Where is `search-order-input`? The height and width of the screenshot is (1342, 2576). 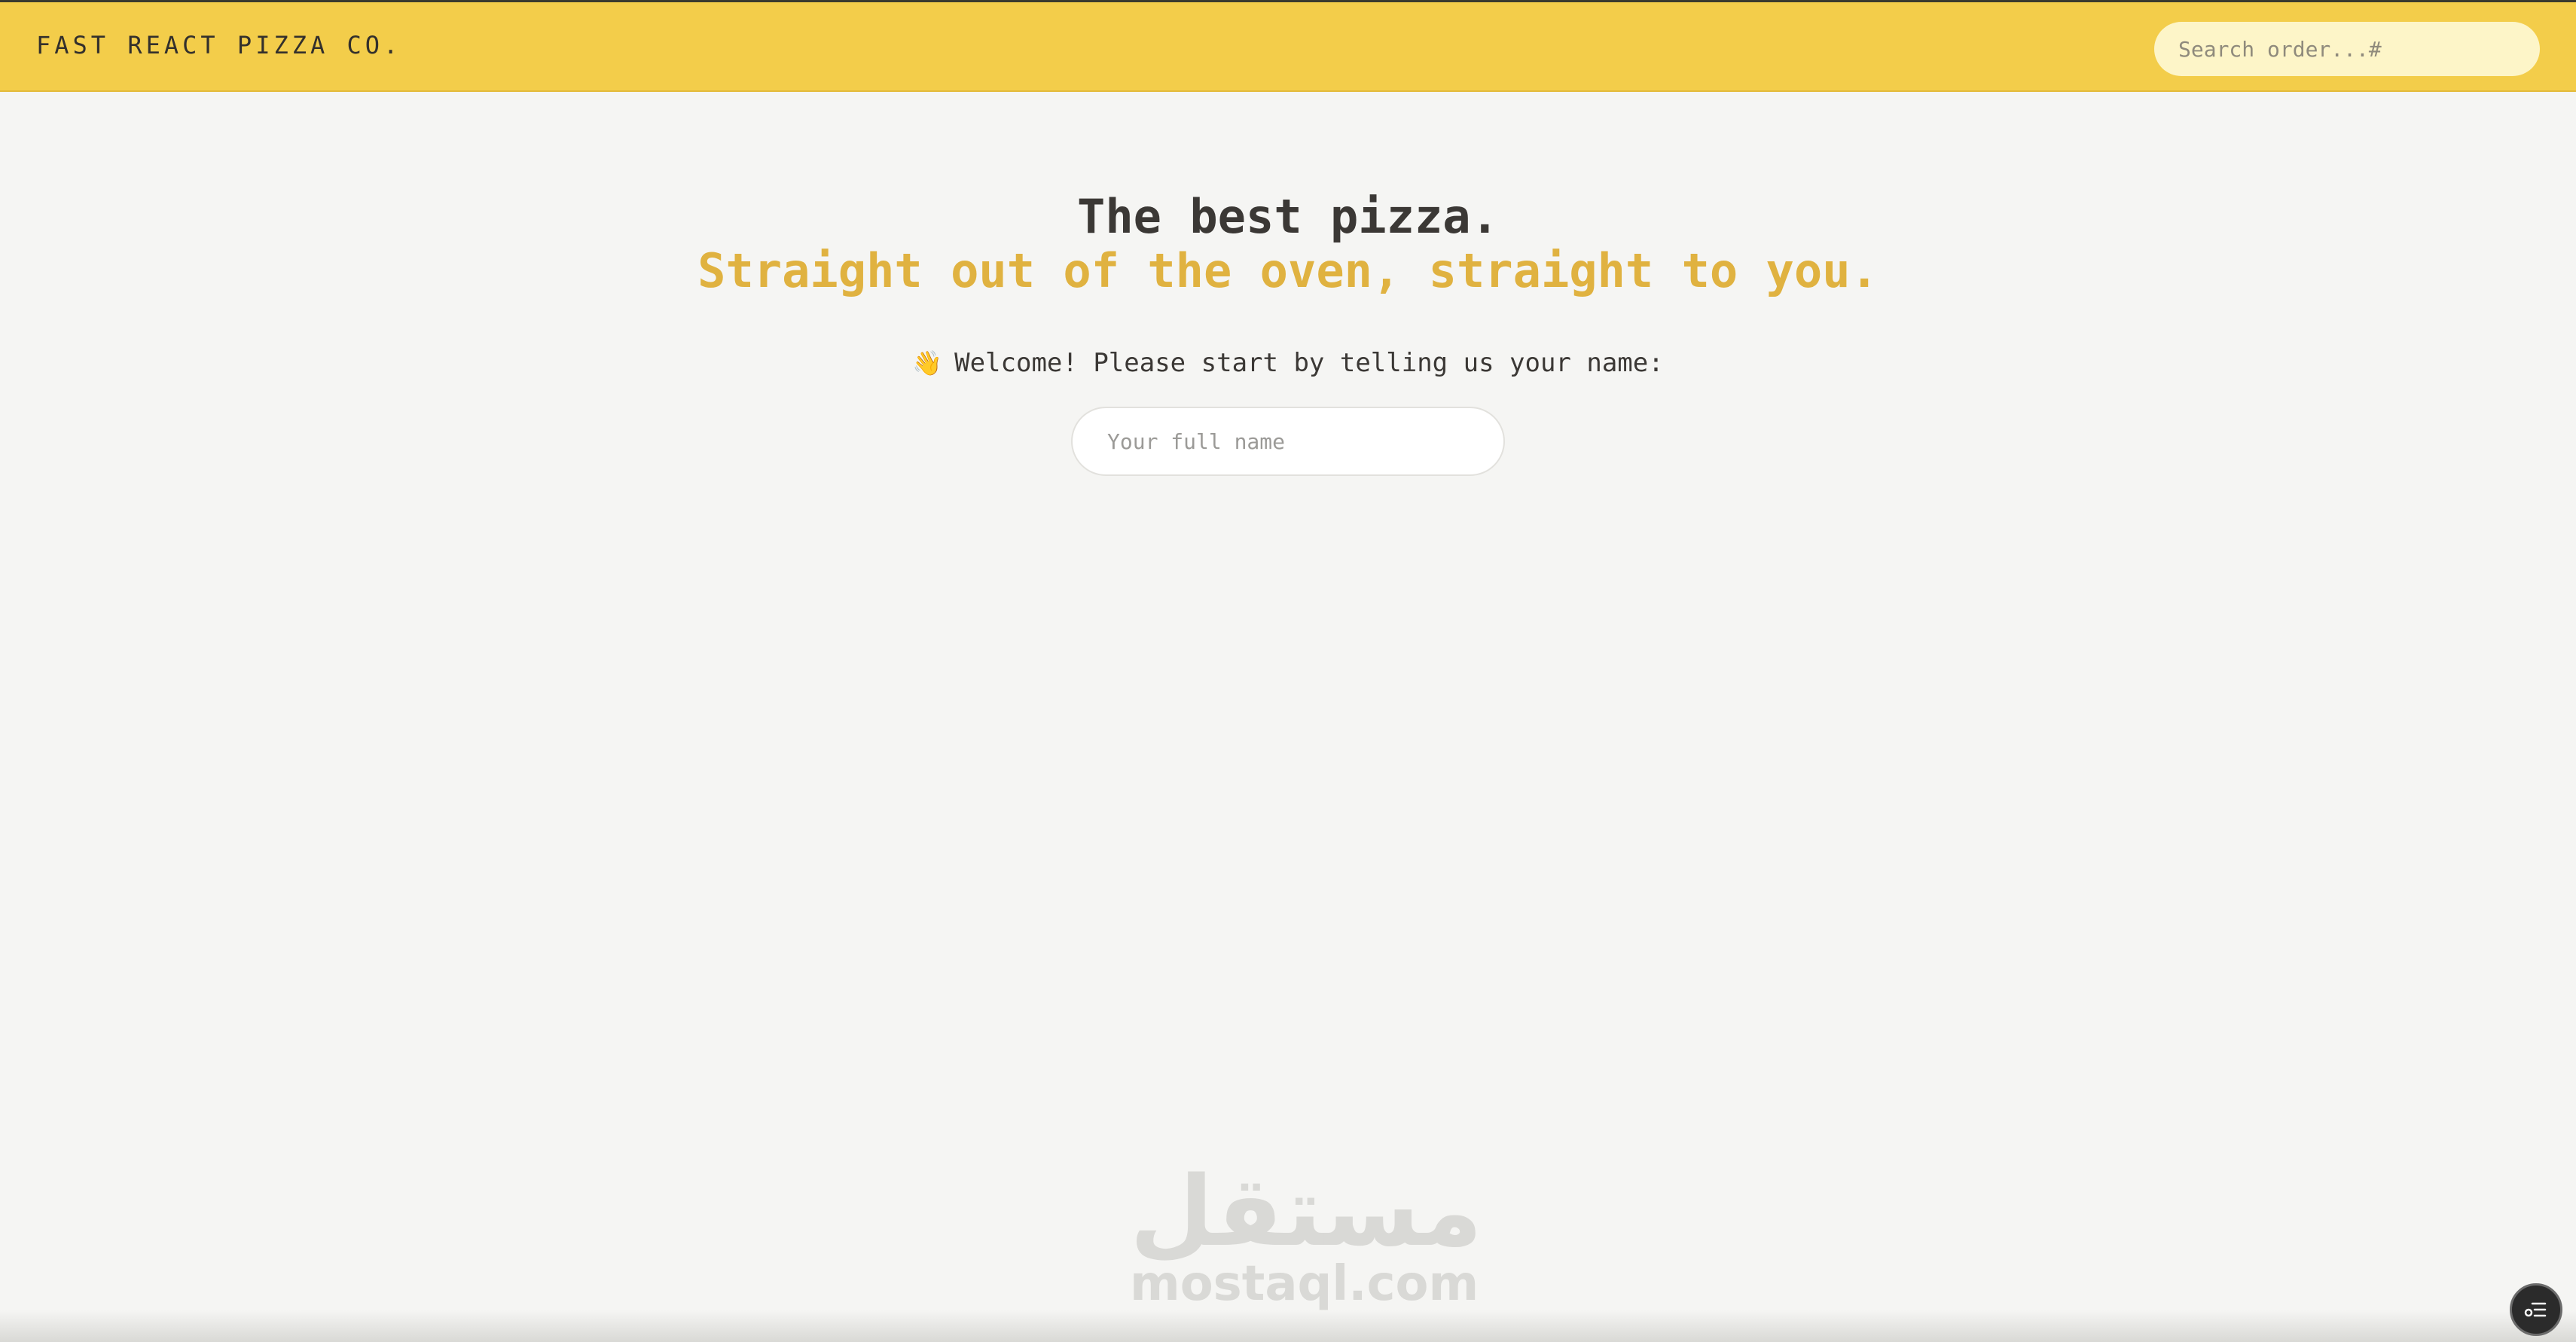
search-order-input is located at coordinates (2347, 49).